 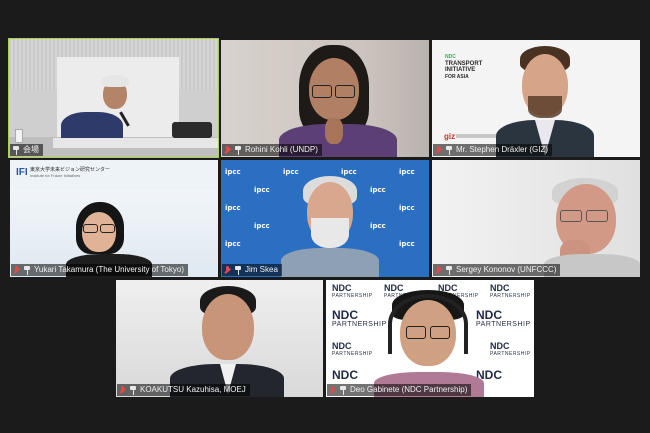 I want to click on video-tile-koakutsu-kazuhisa: KOAKUTSU Kazuhisa, MOEJ, so click(x=219, y=338).